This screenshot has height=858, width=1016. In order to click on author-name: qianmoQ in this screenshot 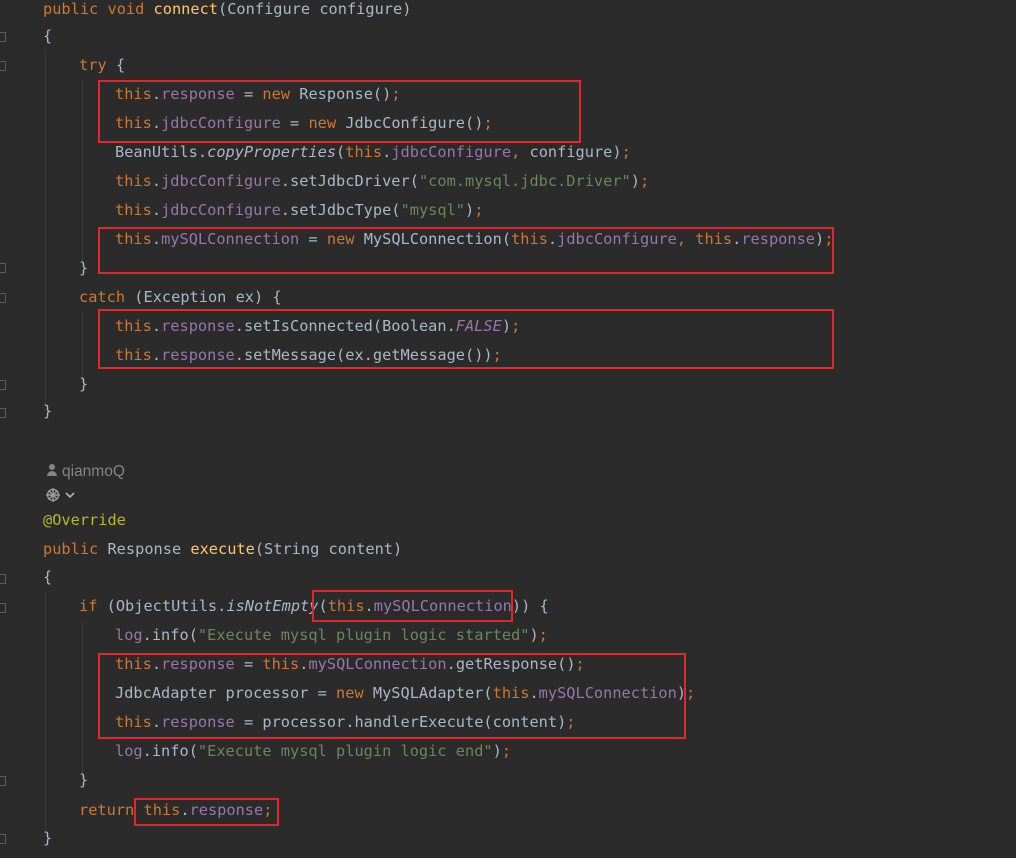, I will do `click(93, 471)`.